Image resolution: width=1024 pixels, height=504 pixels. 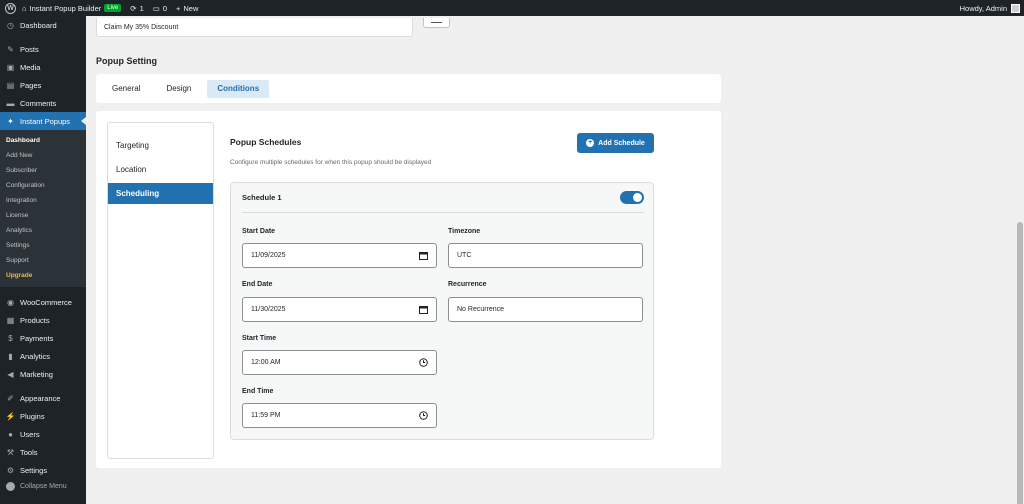 I want to click on section-title: Popup Setting, so click(x=126, y=61).